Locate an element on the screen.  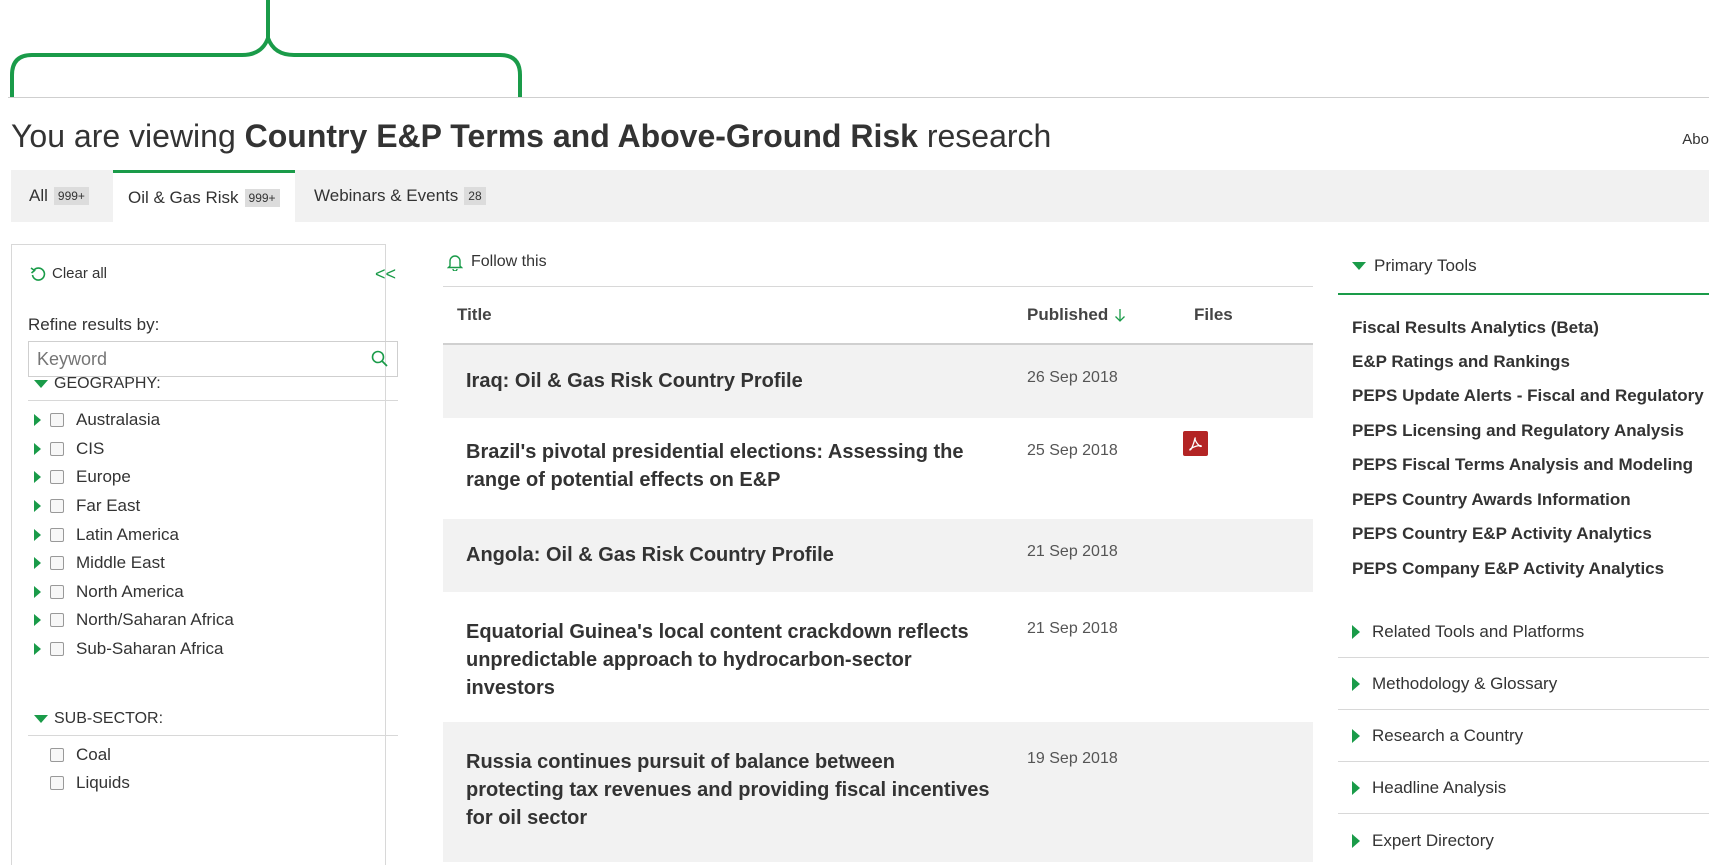
result-date: 19 Sep 2018 is located at coordinates (1072, 758).